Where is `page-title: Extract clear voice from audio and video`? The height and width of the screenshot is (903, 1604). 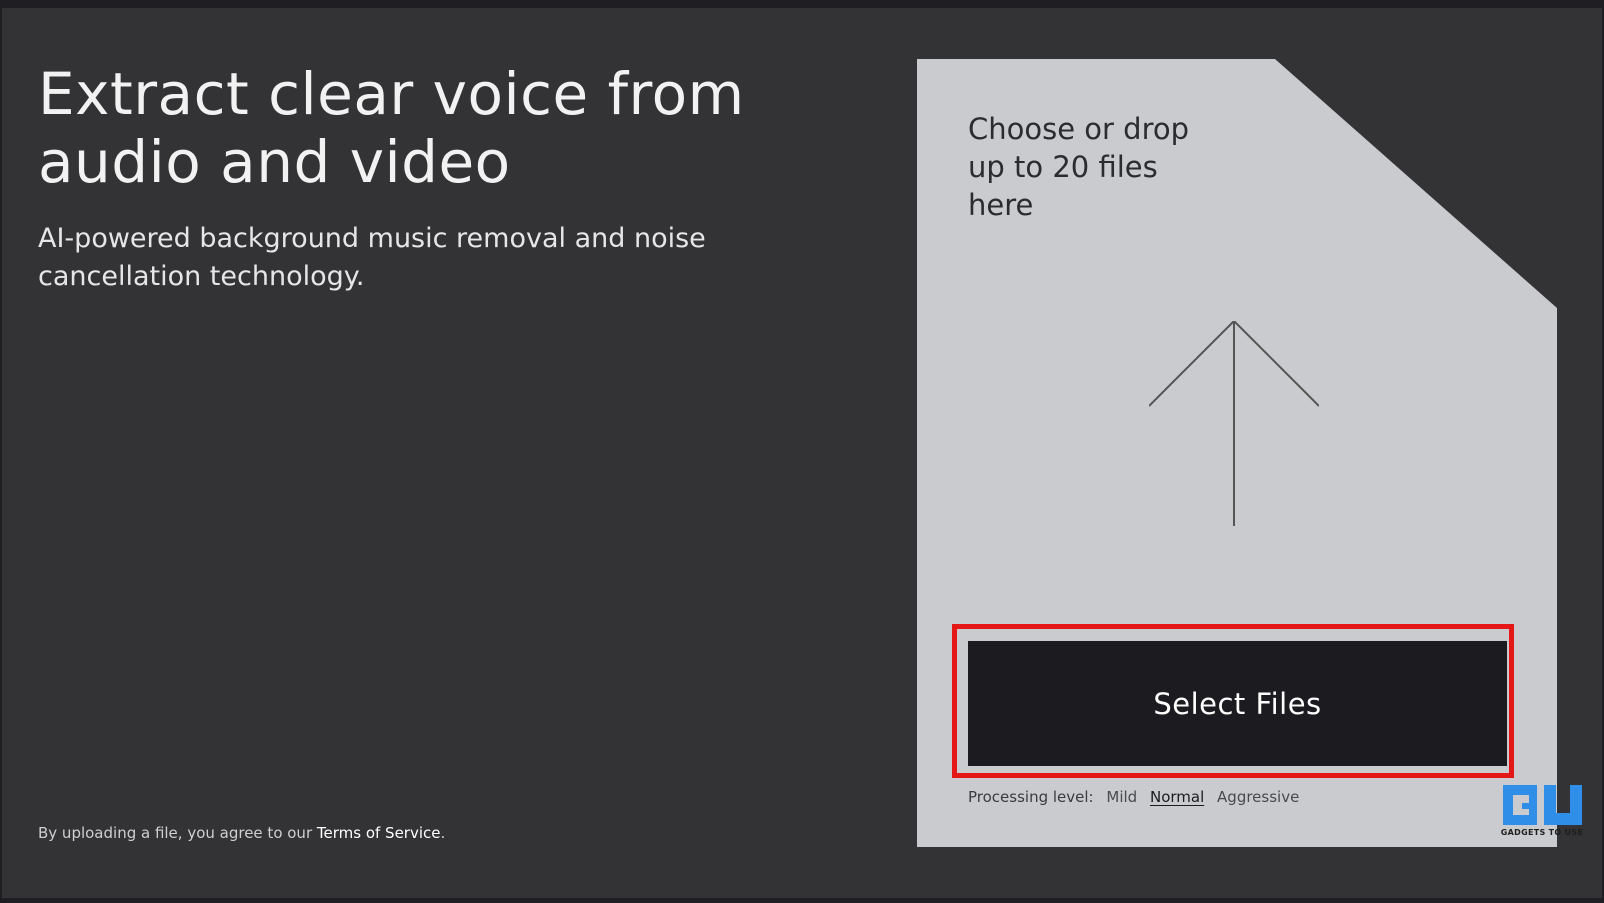
page-title: Extract clear voice from audio and video is located at coordinates (391, 128).